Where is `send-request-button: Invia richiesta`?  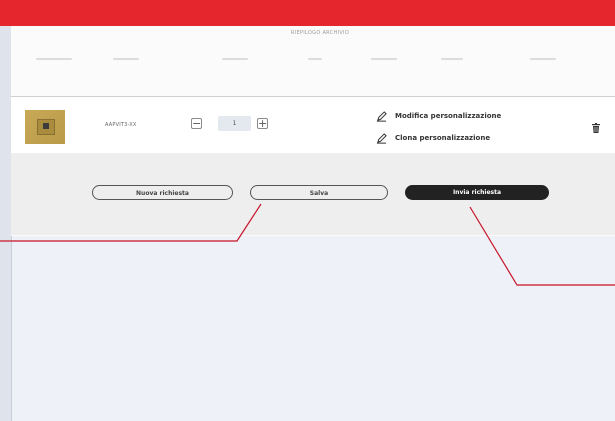 send-request-button: Invia richiesta is located at coordinates (477, 192).